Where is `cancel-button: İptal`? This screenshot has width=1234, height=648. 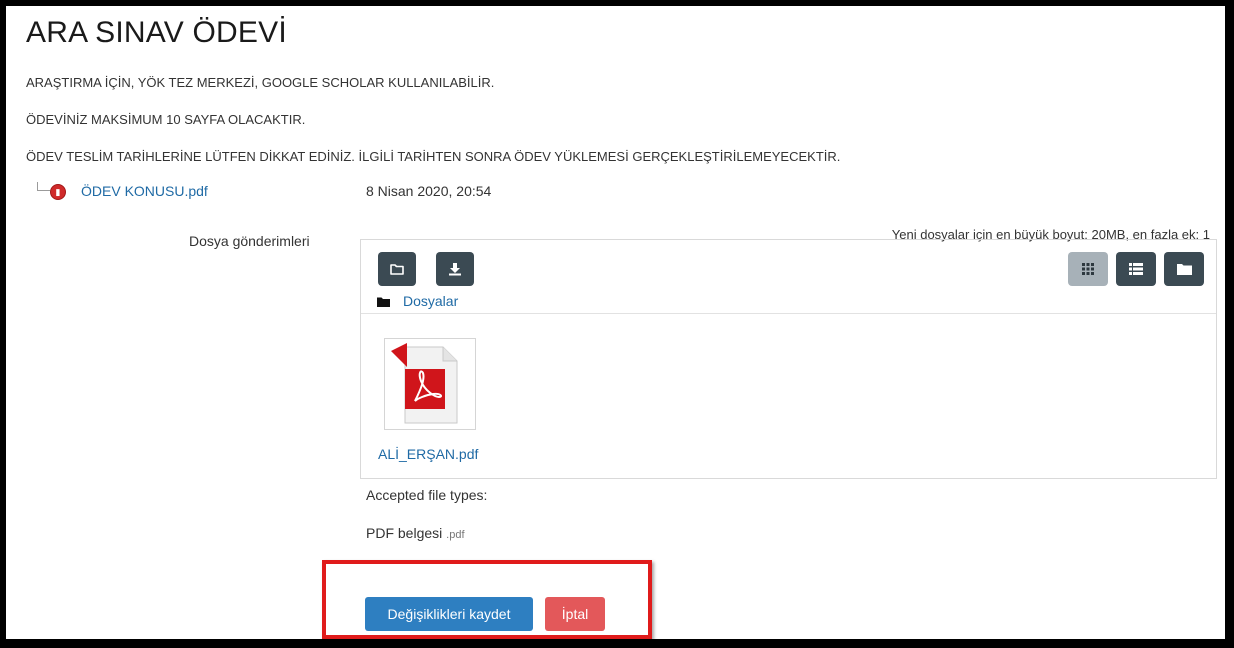 cancel-button: İptal is located at coordinates (575, 614).